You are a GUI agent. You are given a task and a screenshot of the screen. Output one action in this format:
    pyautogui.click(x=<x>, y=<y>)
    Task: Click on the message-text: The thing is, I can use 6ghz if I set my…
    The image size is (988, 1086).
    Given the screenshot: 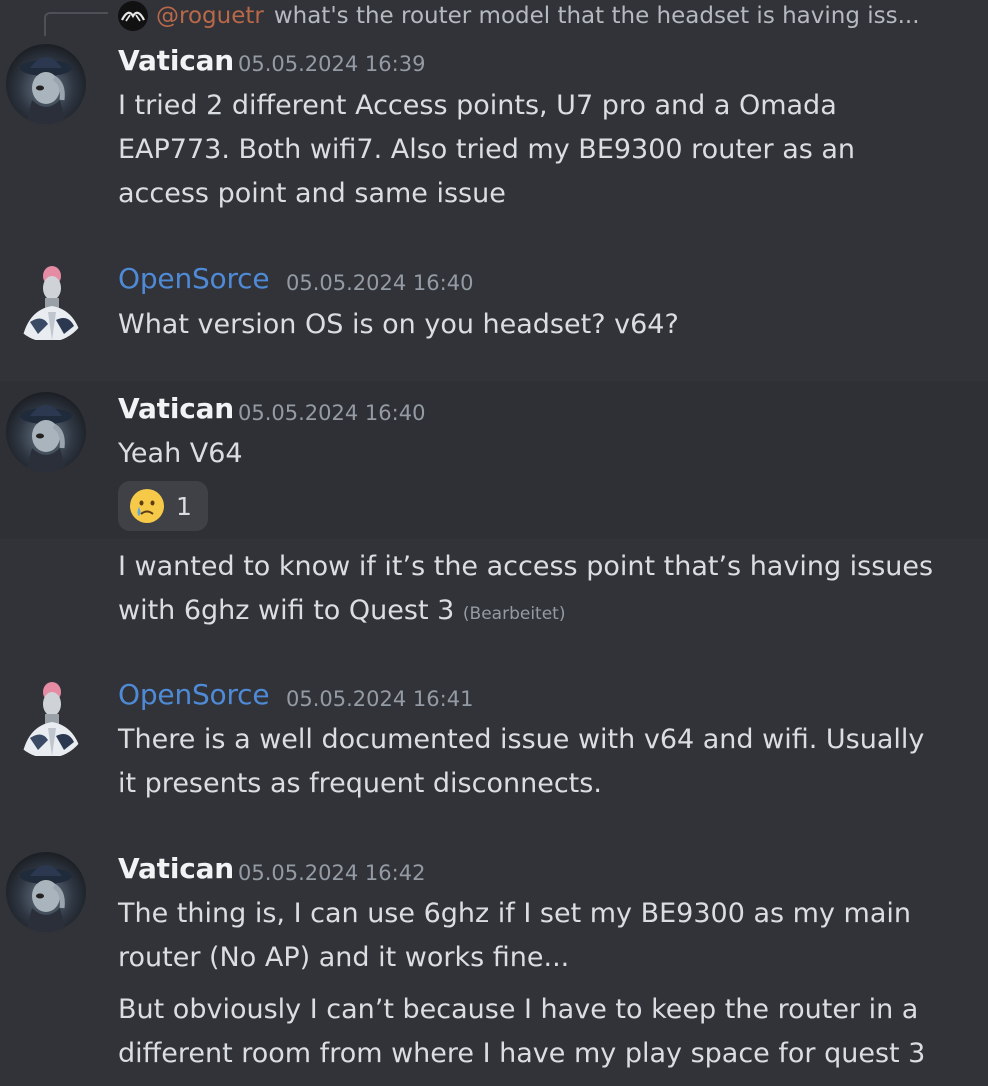 What is the action you would take?
    pyautogui.click(x=514, y=935)
    